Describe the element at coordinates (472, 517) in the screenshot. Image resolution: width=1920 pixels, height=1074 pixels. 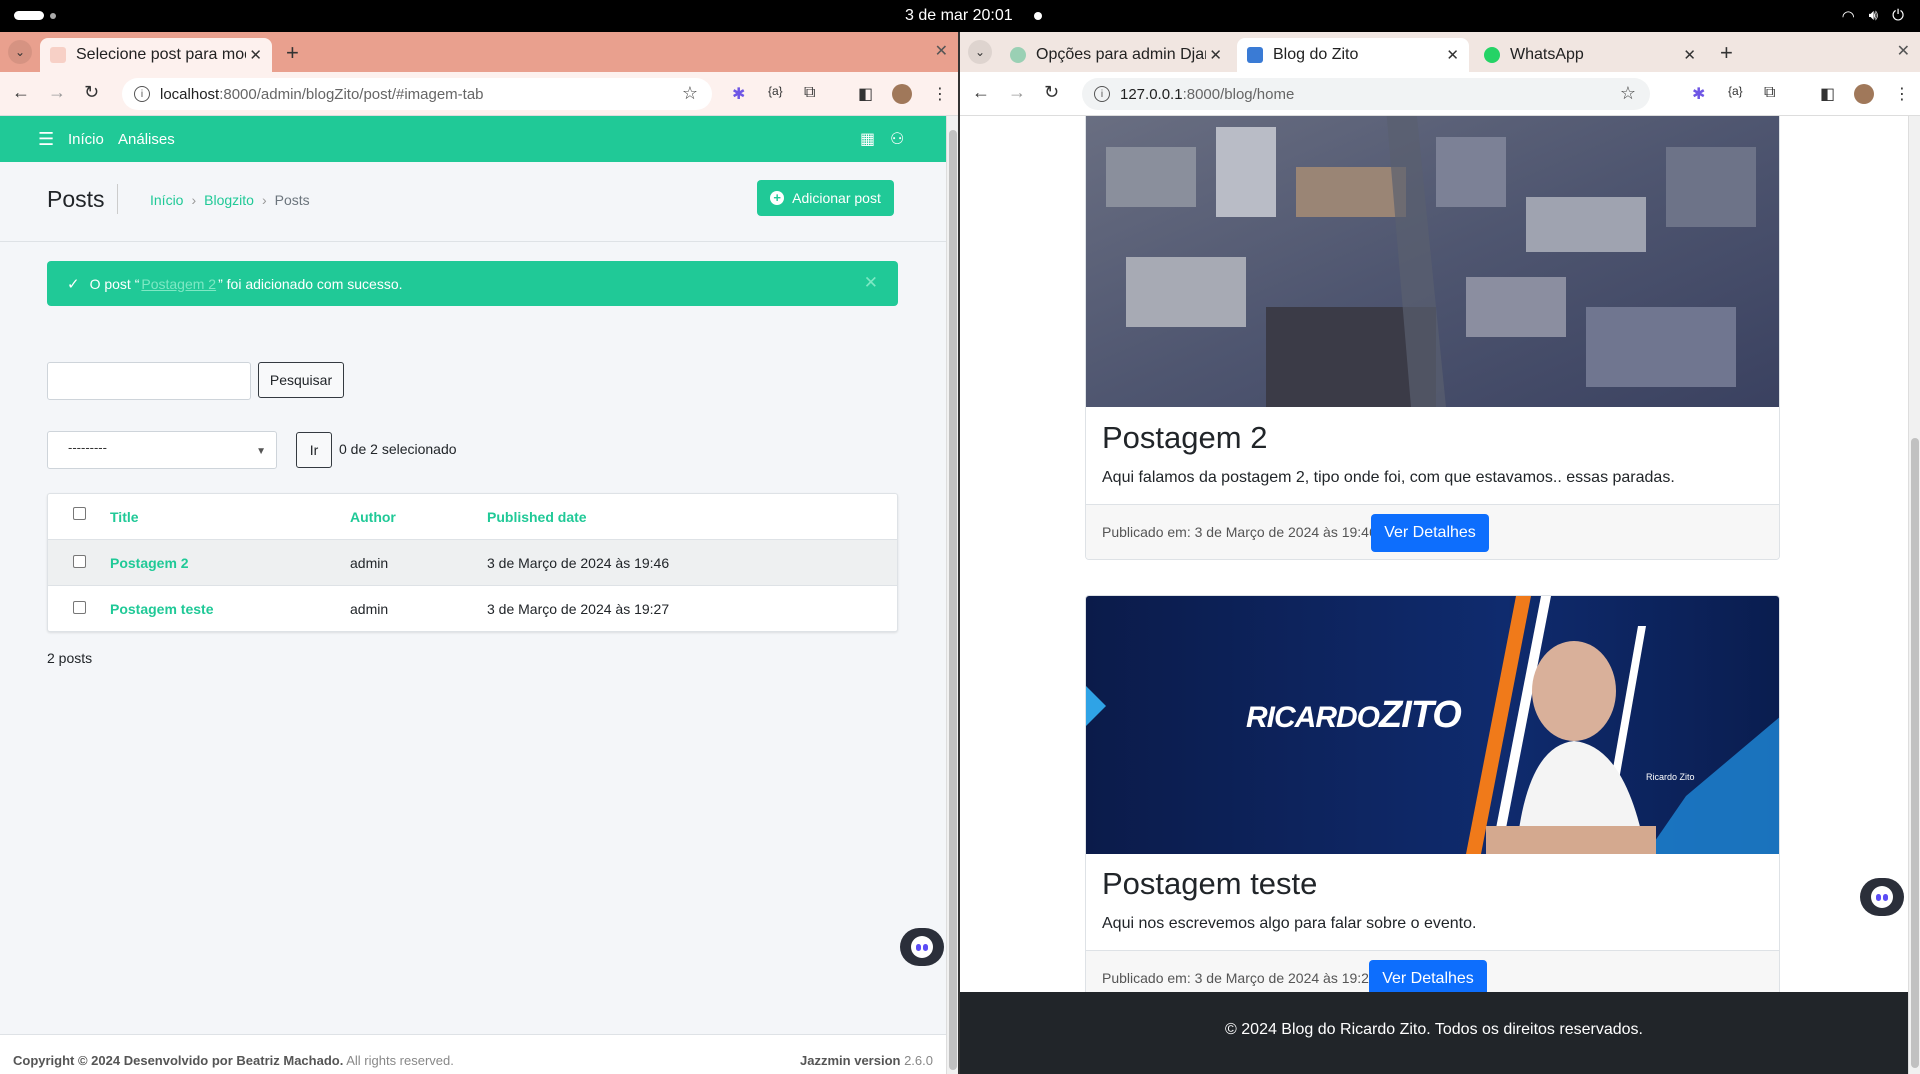
I see `table-header-row: Title Author Published date` at that location.